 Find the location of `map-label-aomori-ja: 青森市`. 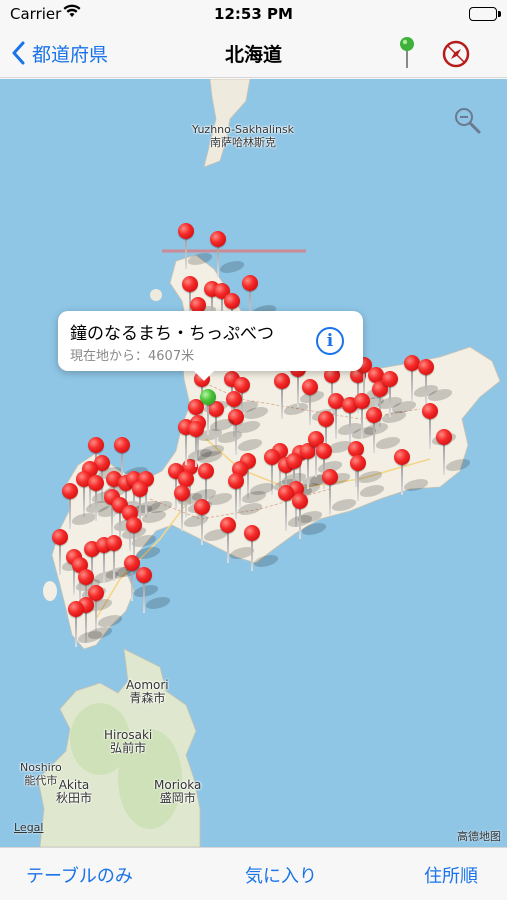

map-label-aomori-ja: 青森市 is located at coordinates (147, 698).